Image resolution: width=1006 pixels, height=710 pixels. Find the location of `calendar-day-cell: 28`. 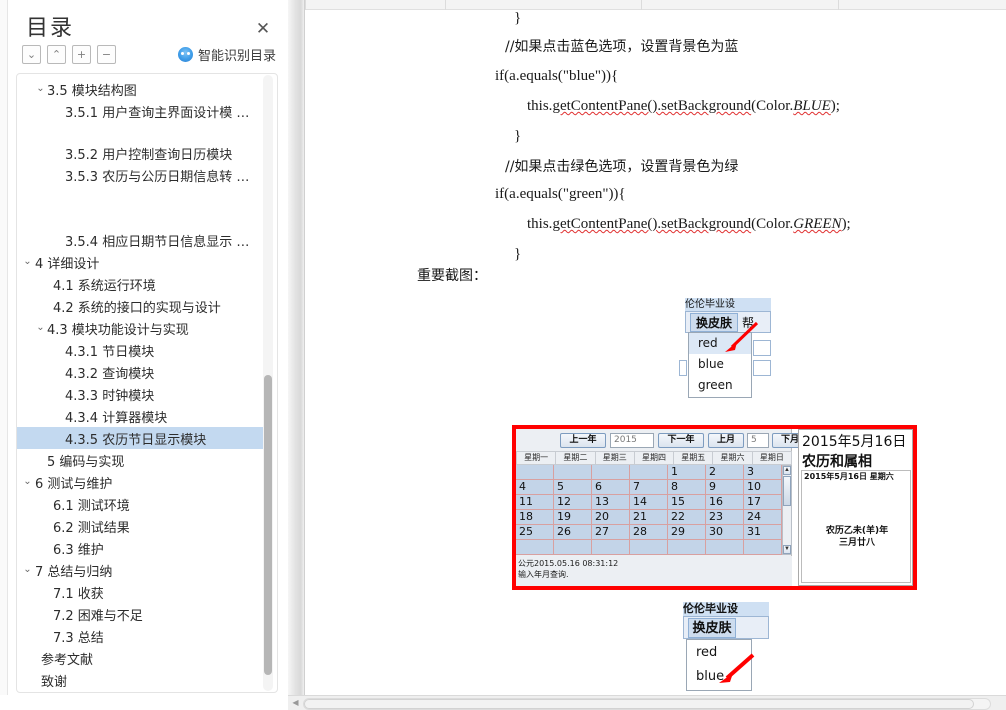

calendar-day-cell: 28 is located at coordinates (649, 532).